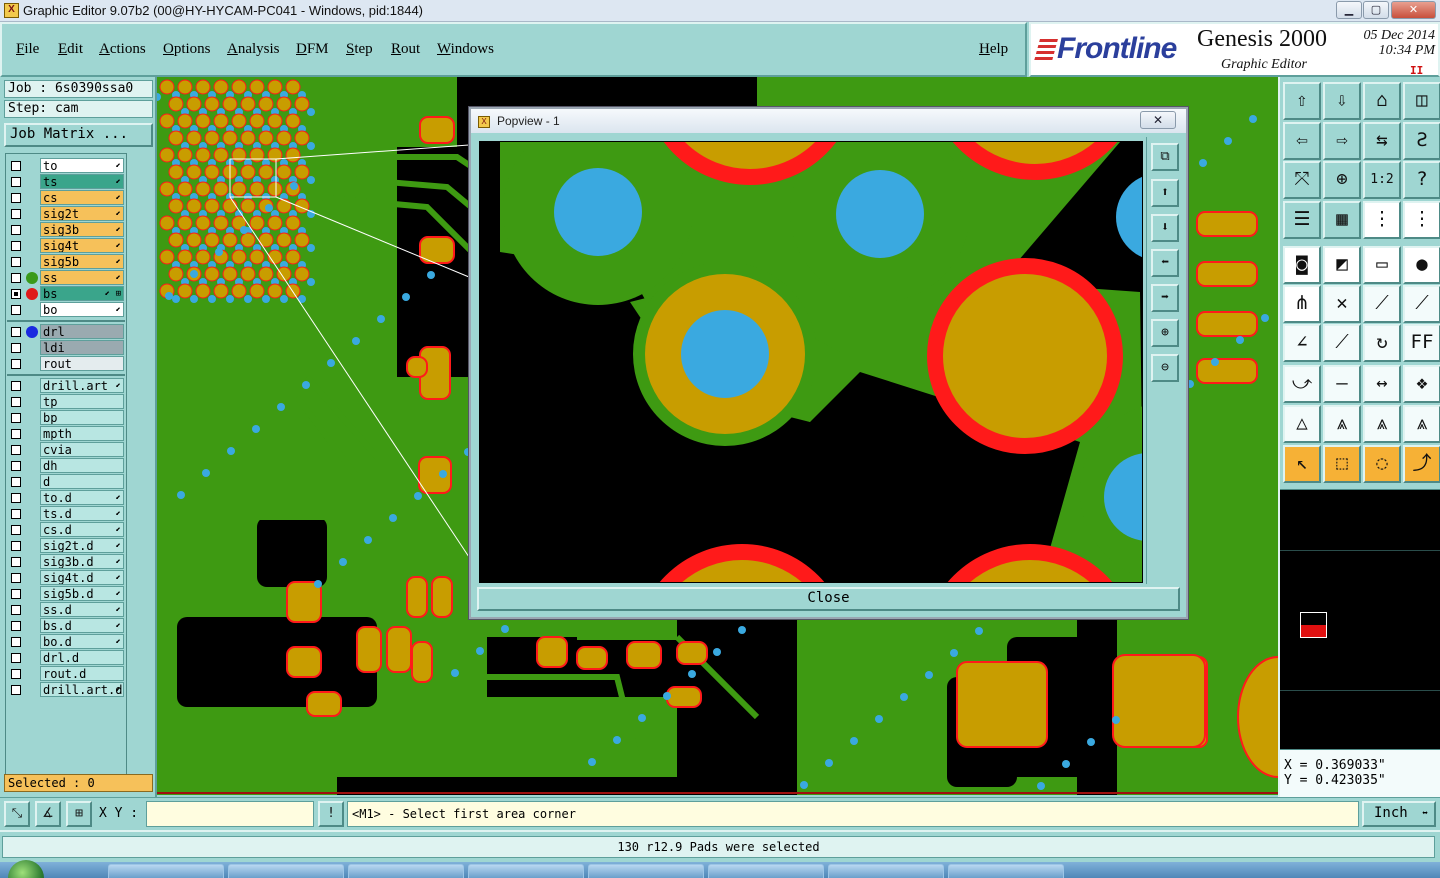  Describe the element at coordinates (1382, 265) in the screenshot. I see `ruler-icon: ▭` at that location.